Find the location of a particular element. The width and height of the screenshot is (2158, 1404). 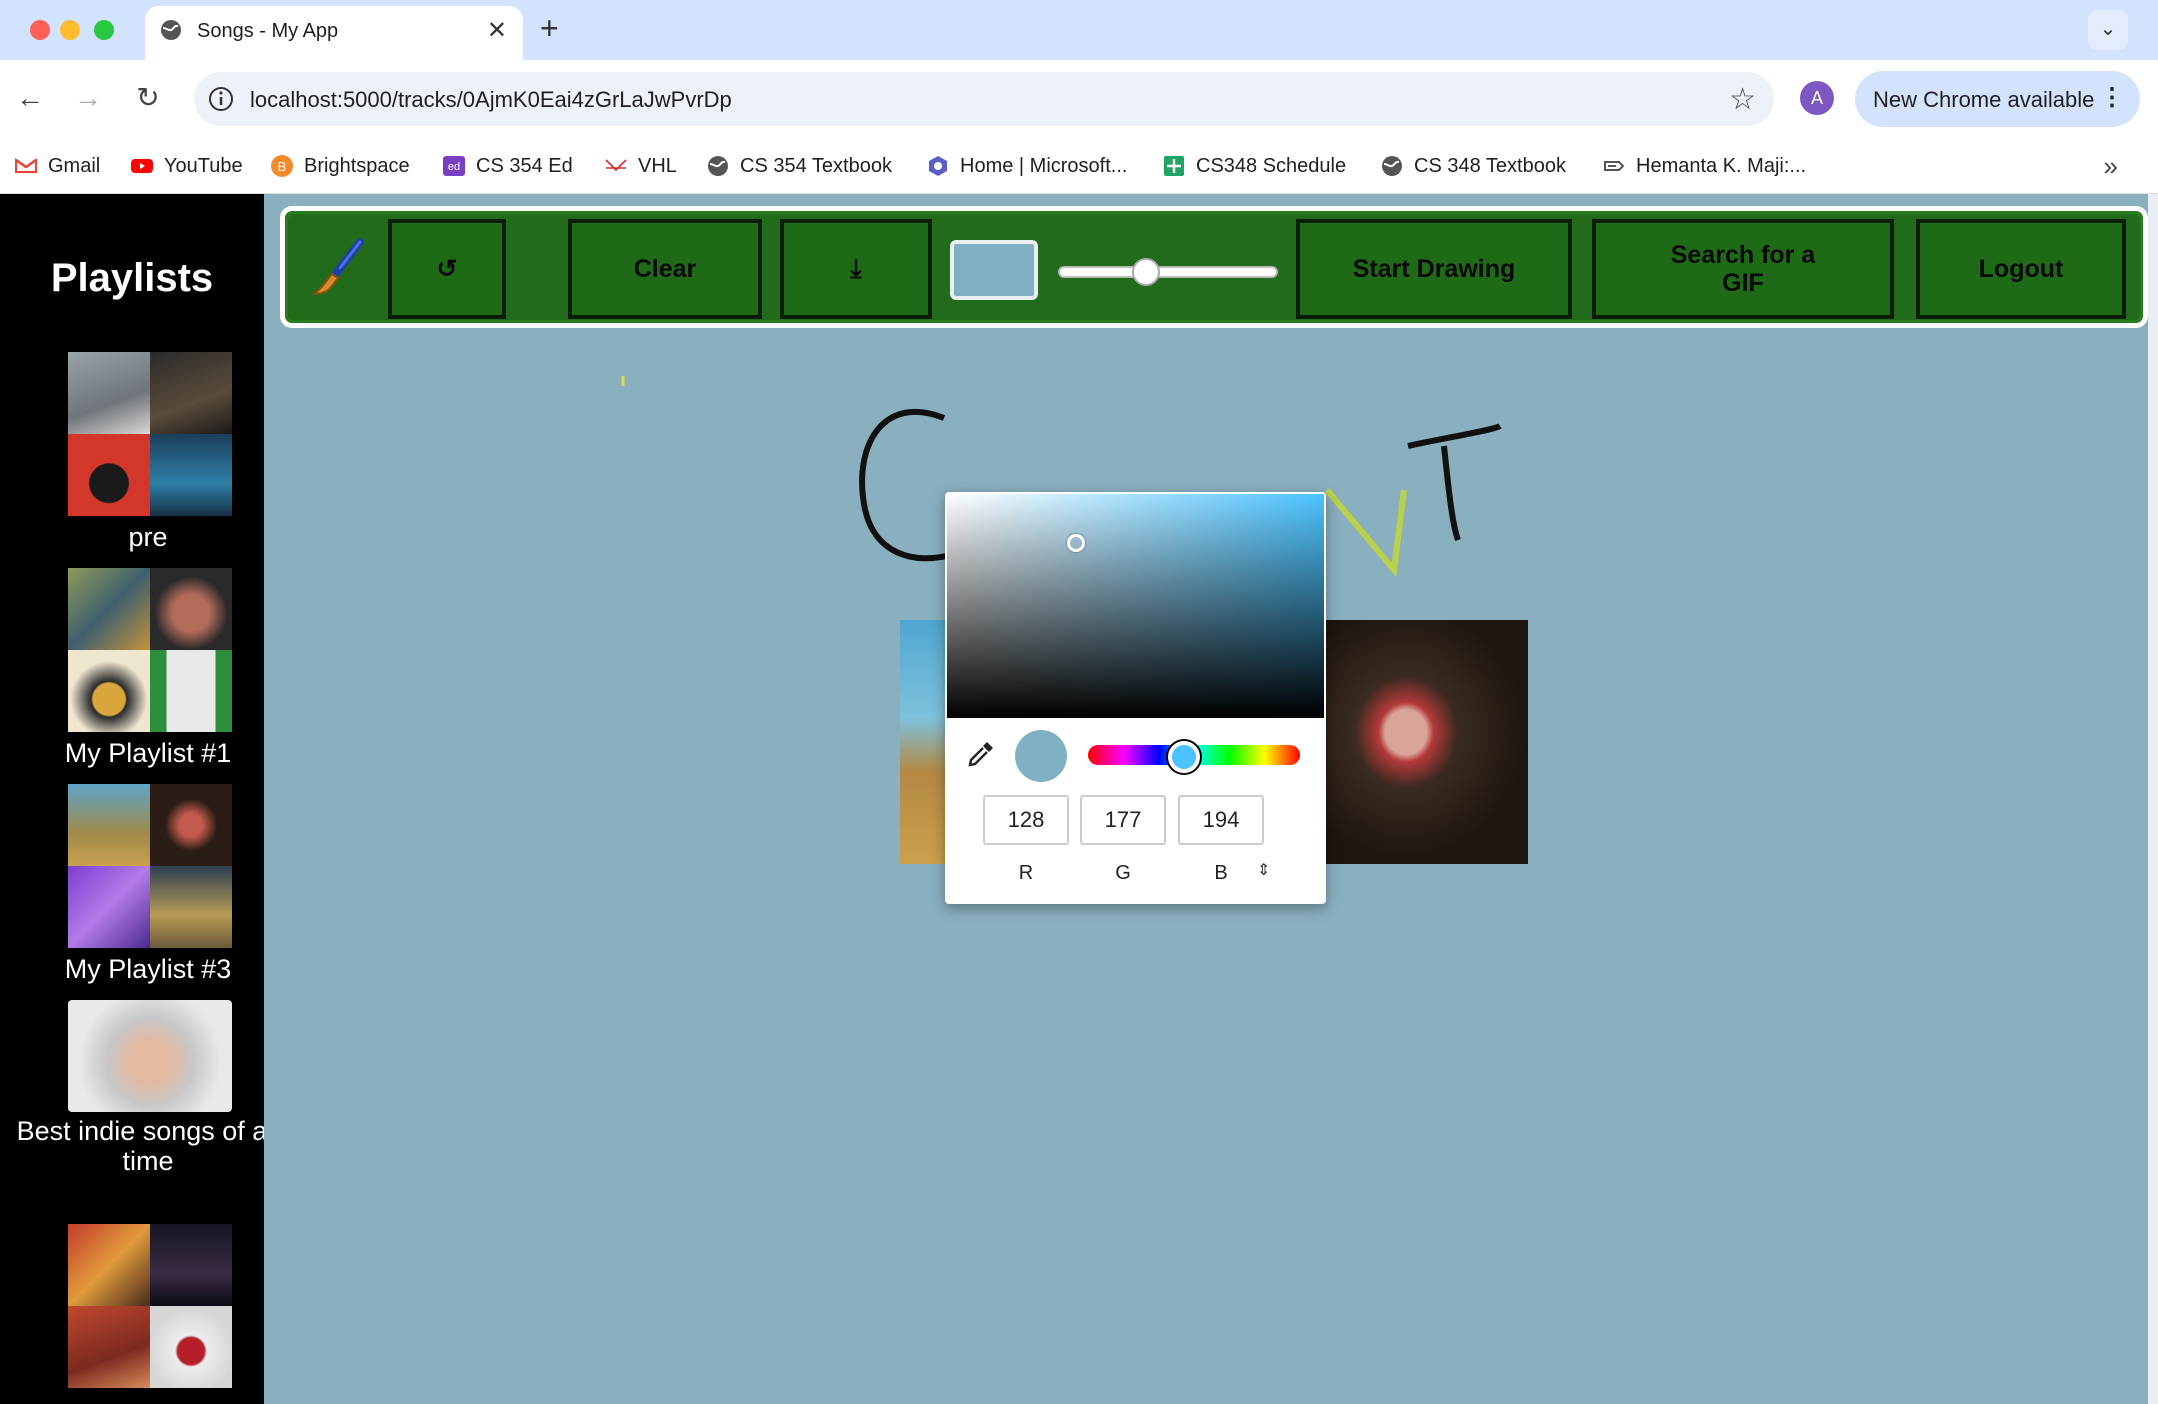

active-tab: Songs - My App ✕ is located at coordinates (334, 33).